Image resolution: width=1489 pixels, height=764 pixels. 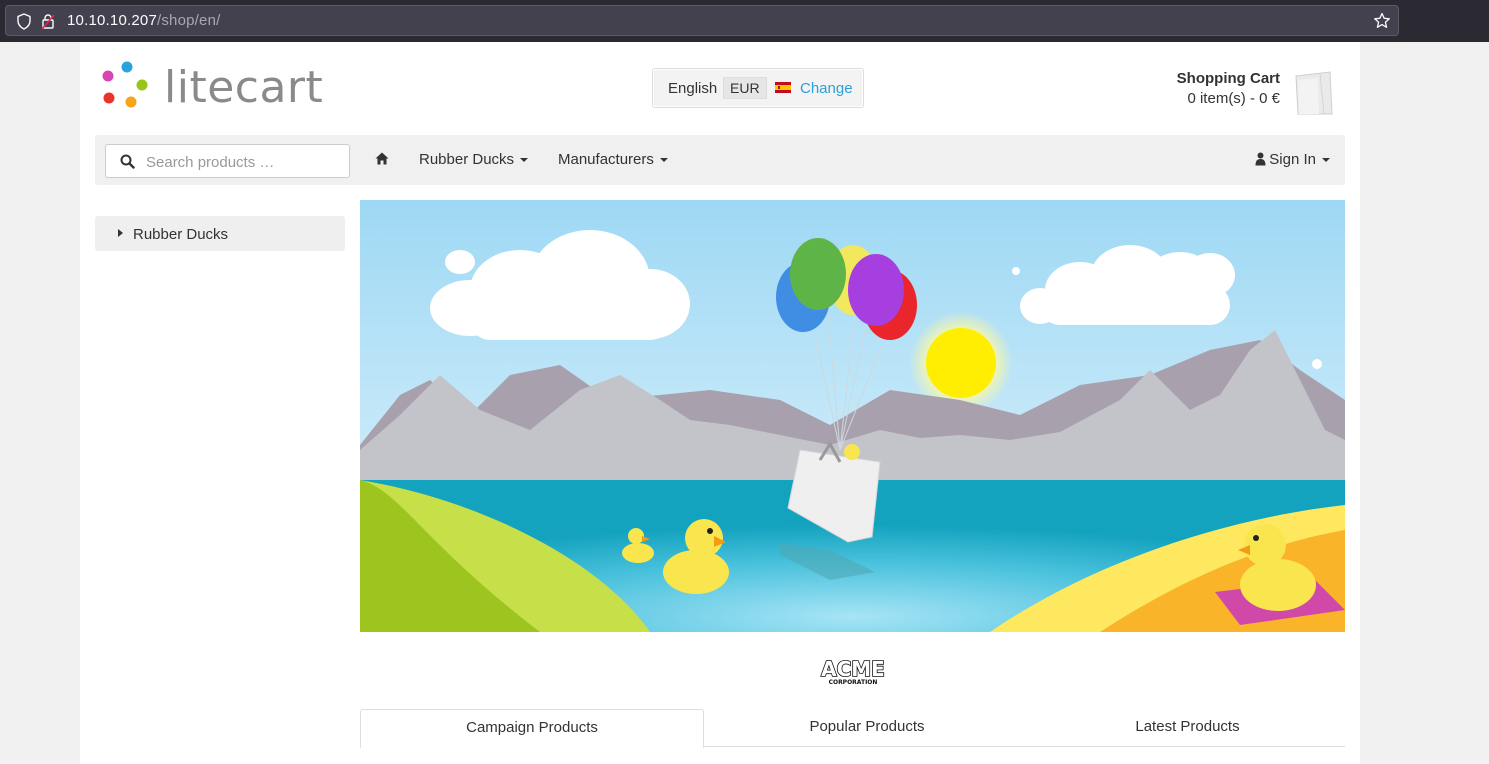 What do you see at coordinates (867, 728) in the screenshot?
I see `tab-popular-products: Popular Products` at bounding box center [867, 728].